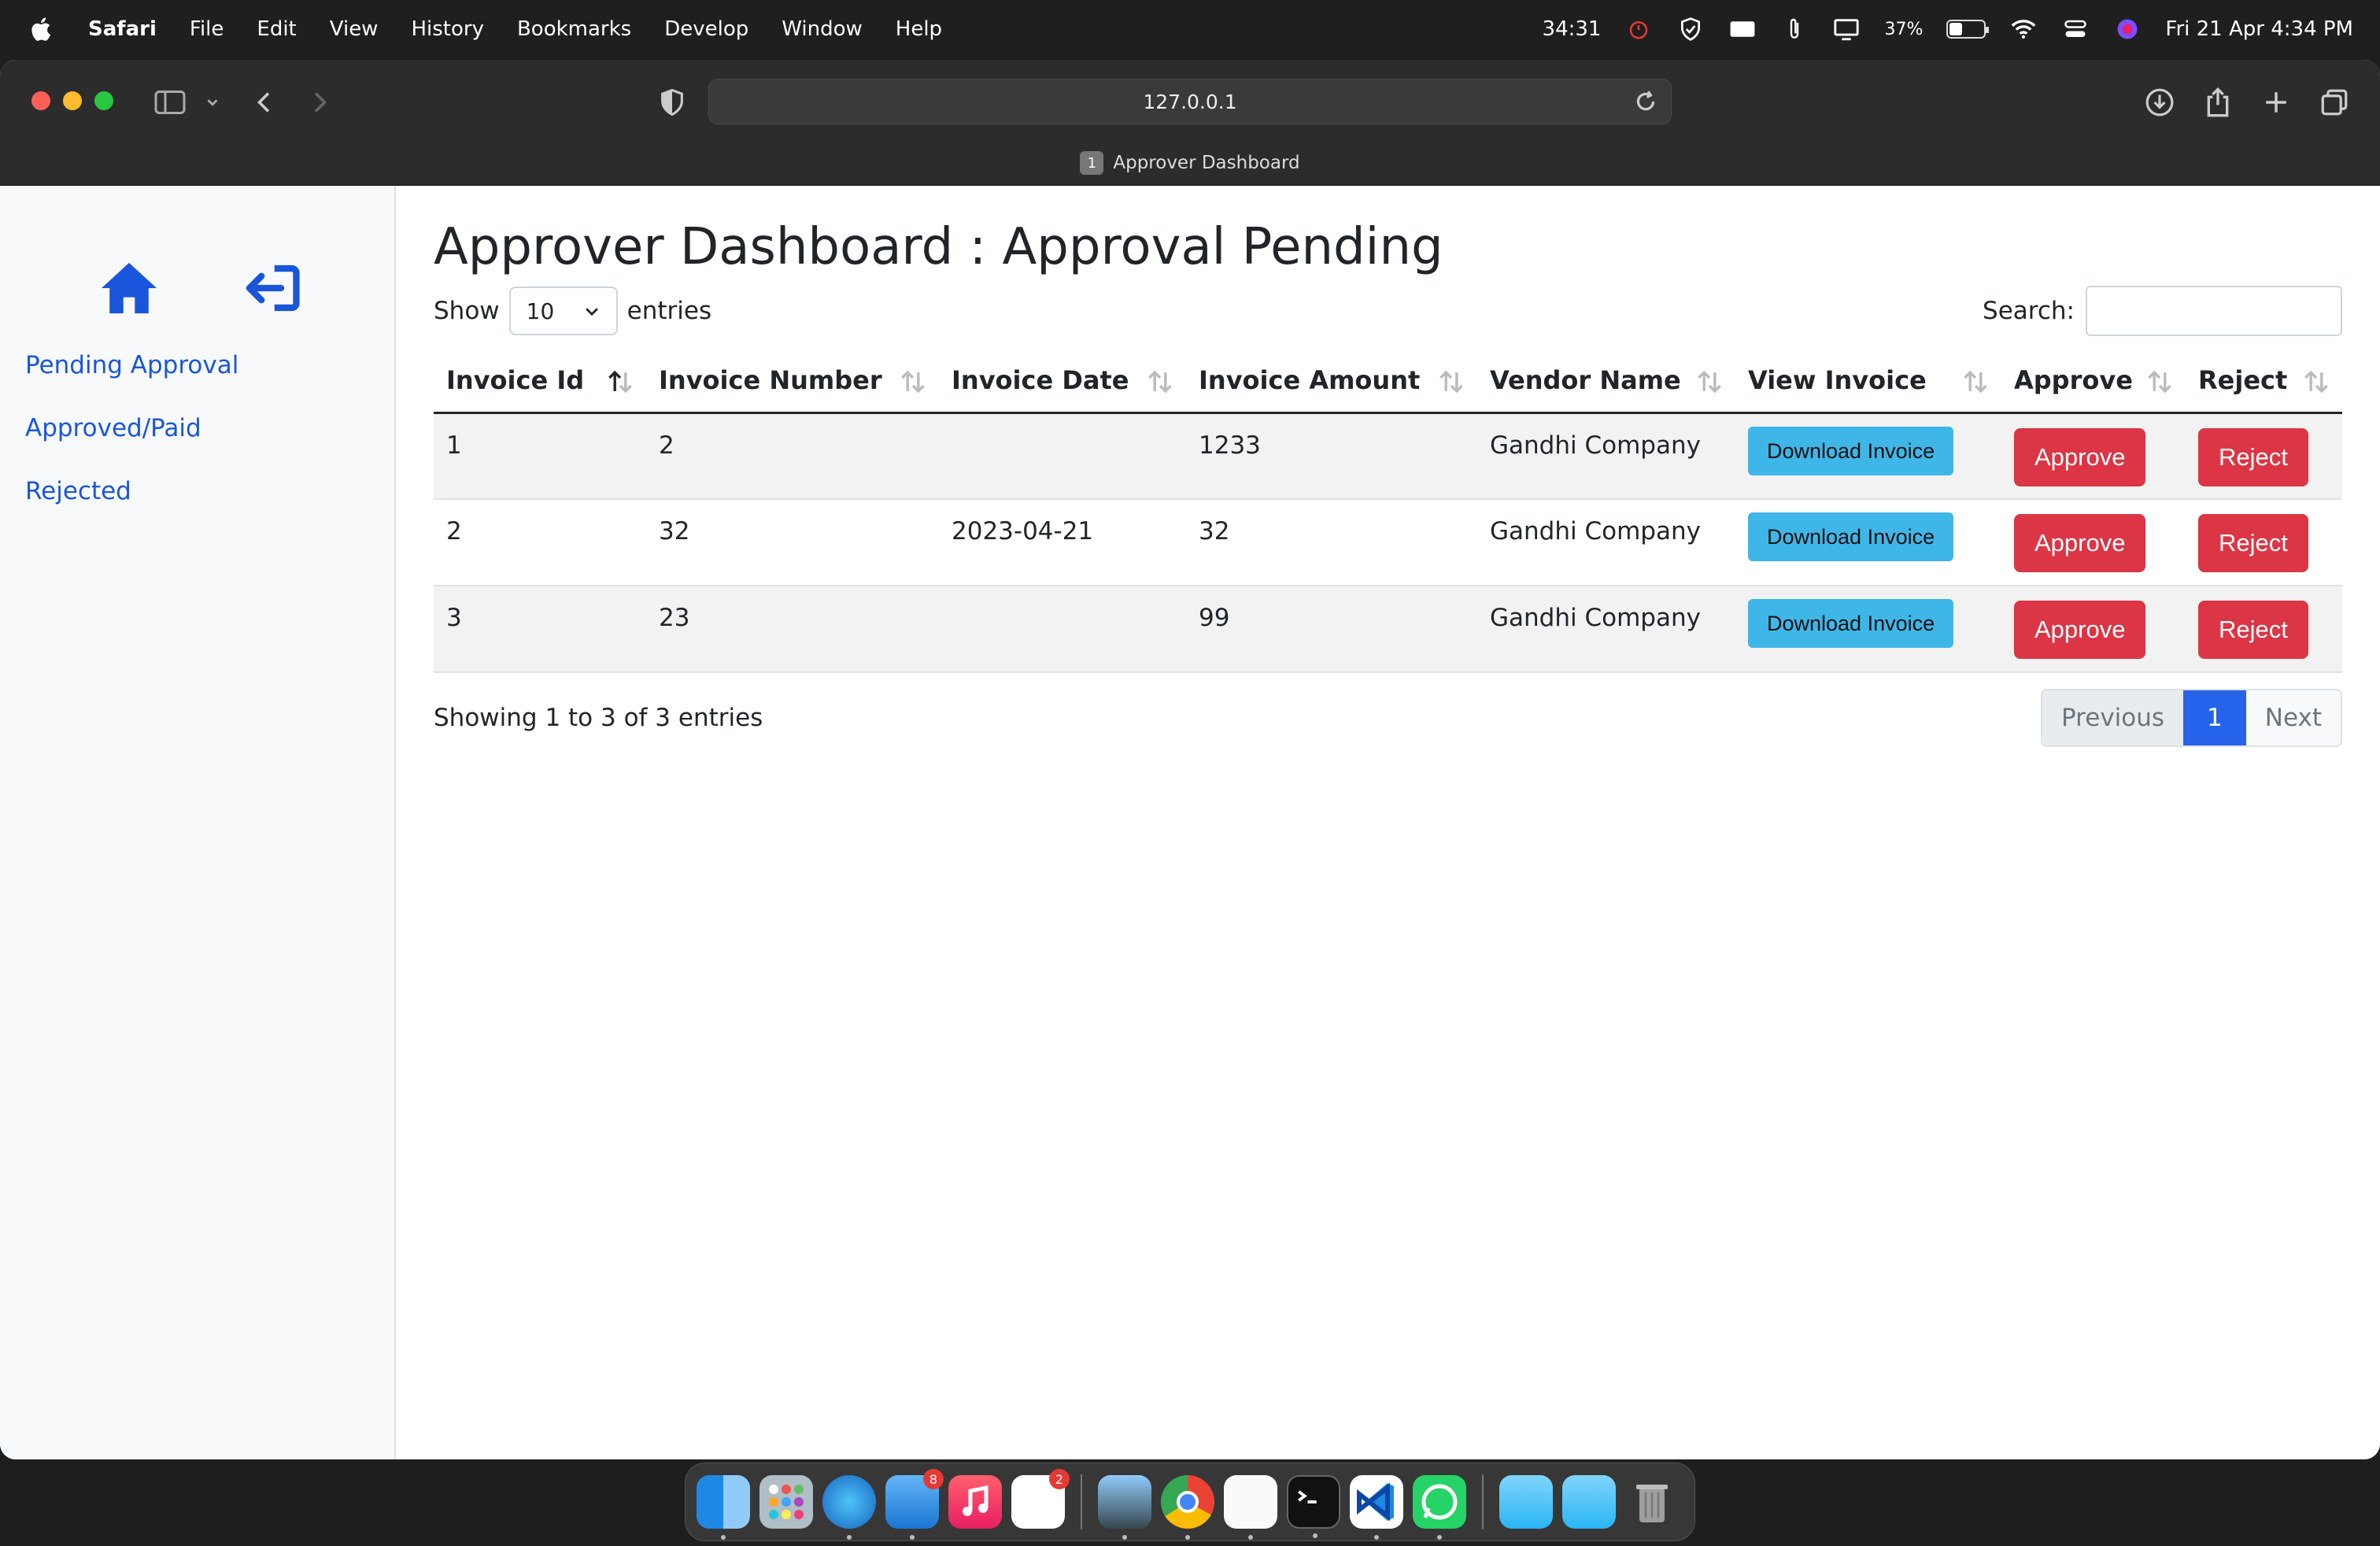  Describe the element at coordinates (1250, 1507) in the screenshot. I see `textedit-icon` at that location.